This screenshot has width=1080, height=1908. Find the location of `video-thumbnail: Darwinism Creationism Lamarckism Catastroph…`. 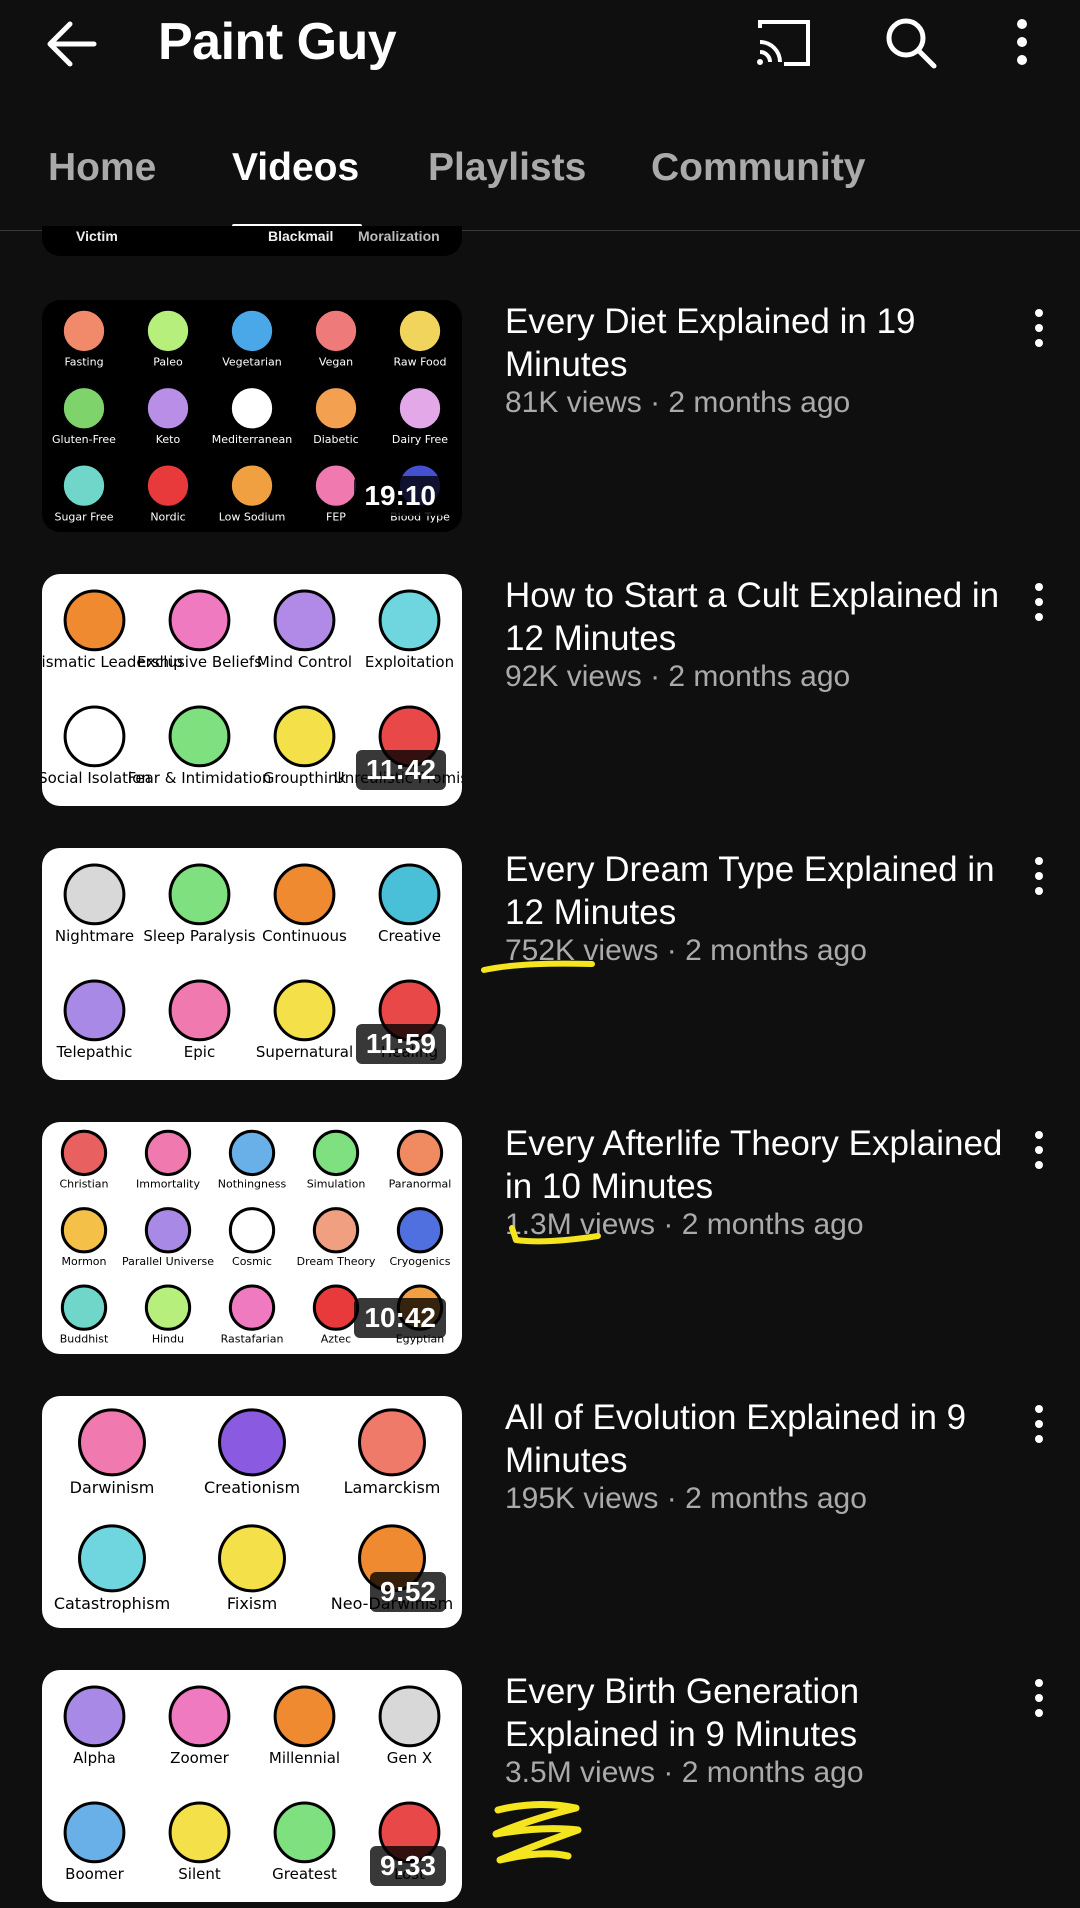

video-thumbnail: Darwinism Creationism Lamarckism Catastroph… is located at coordinates (252, 1512).